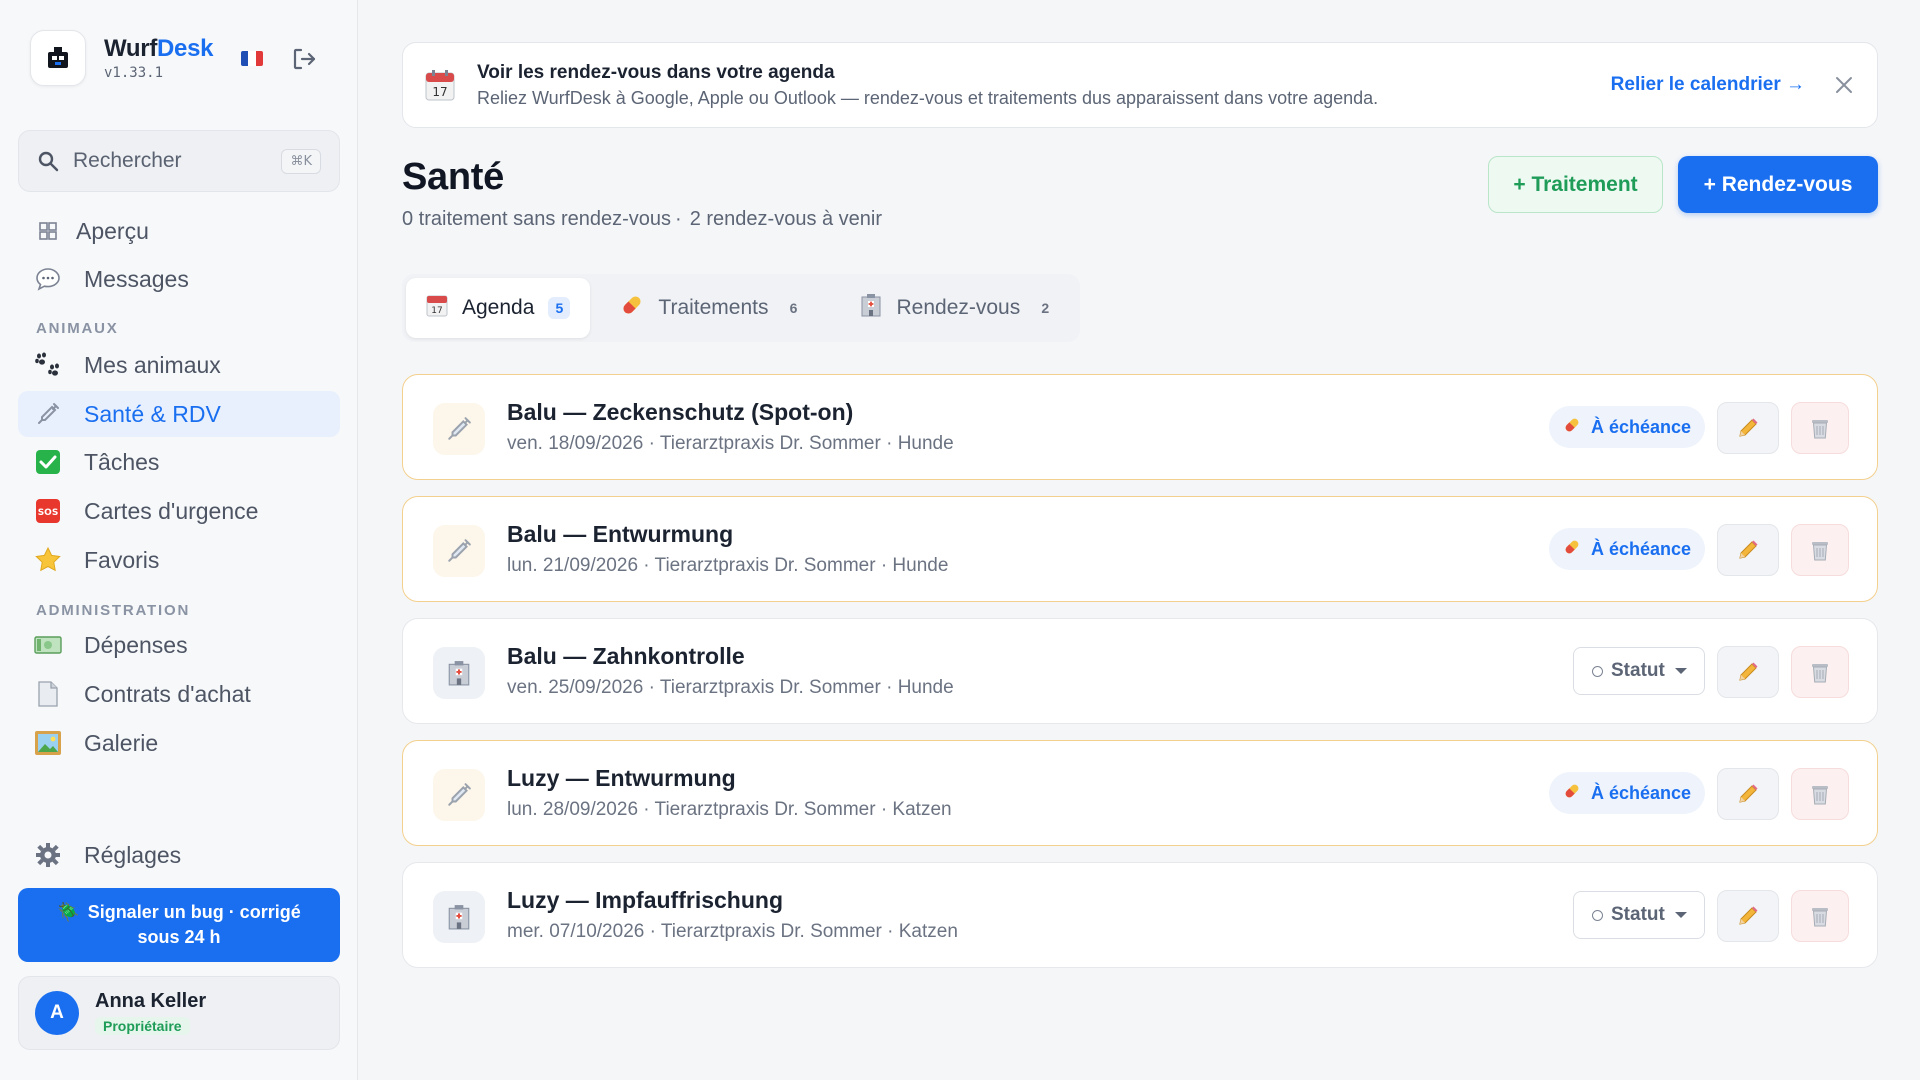 This screenshot has height=1080, width=1920. What do you see at coordinates (179, 743) in the screenshot?
I see `sidebar-item-galerie: Galerie` at bounding box center [179, 743].